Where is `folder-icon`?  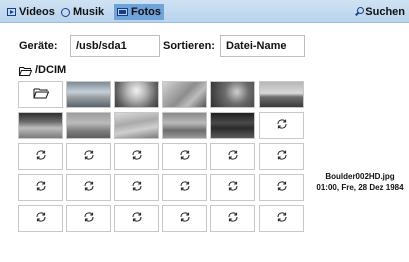
folder-icon is located at coordinates (41, 94).